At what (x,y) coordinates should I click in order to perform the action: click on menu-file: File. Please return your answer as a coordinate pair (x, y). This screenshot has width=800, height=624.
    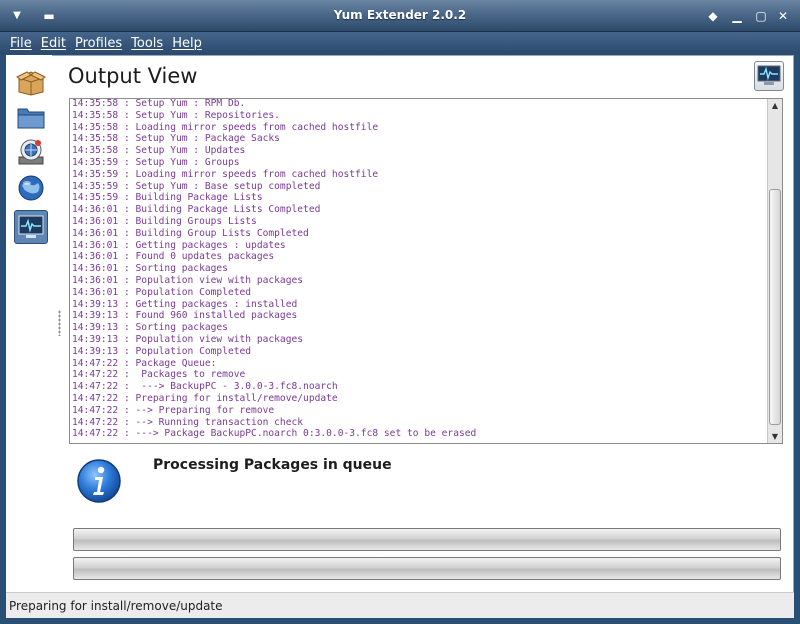
    Looking at the image, I should click on (21, 43).